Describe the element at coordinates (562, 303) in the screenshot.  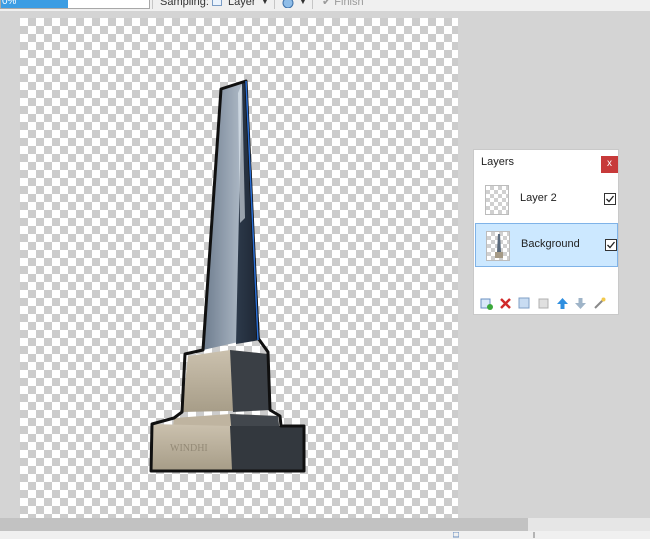
I see `move-layer-up-icon` at that location.